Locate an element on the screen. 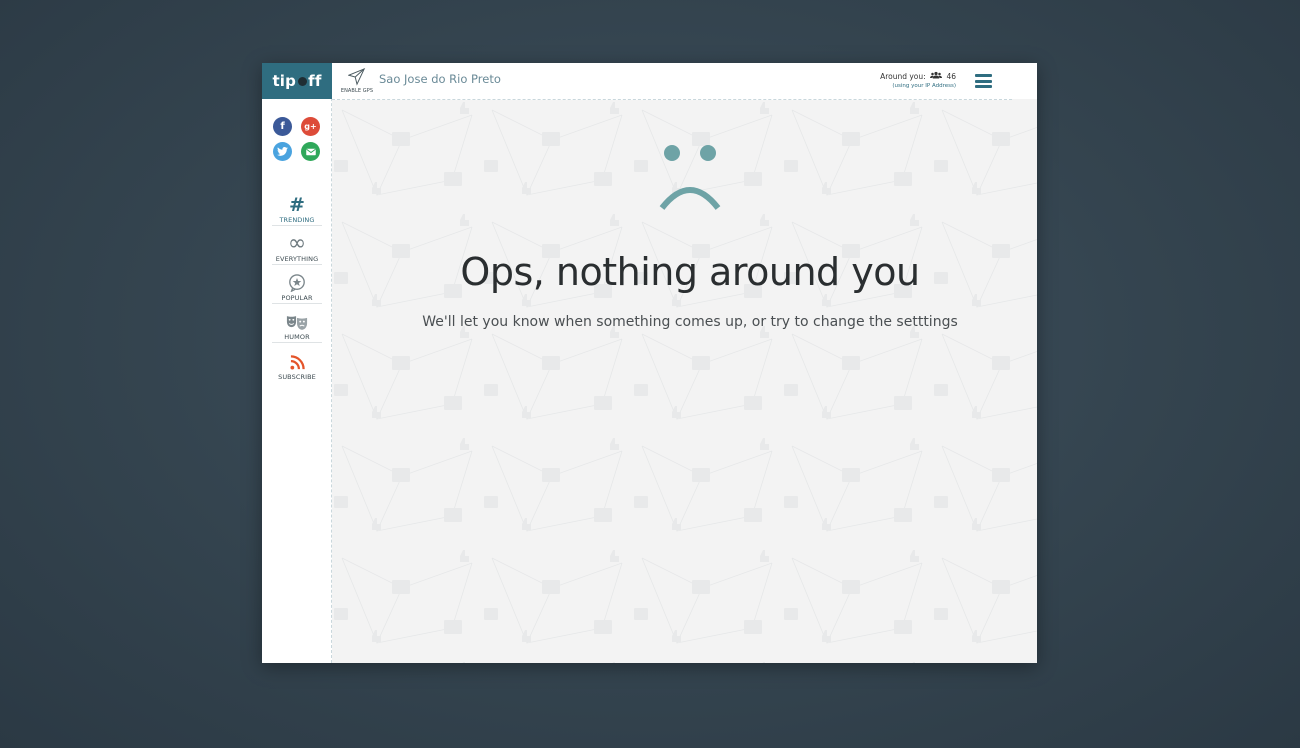 The width and height of the screenshot is (1300, 748). top-bar-right-edge is located at coordinates (1024, 81).